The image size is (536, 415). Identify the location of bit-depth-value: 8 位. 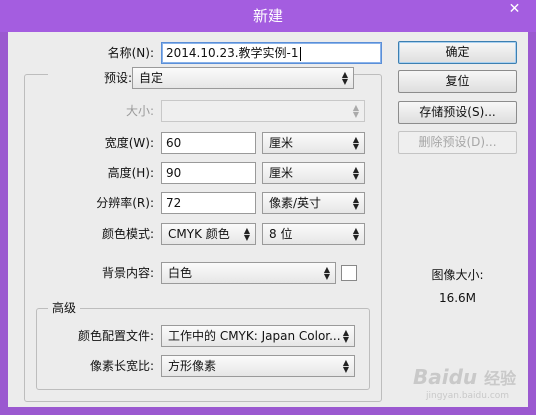
(281, 234).